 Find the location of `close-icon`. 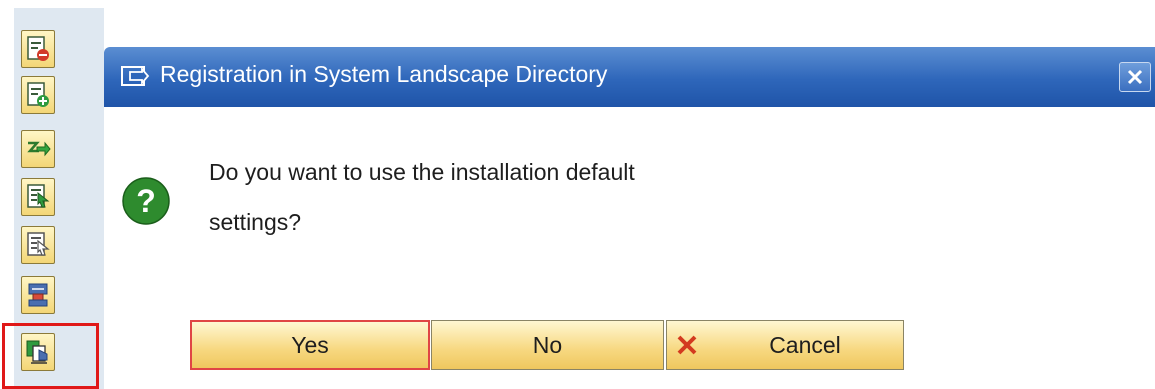

close-icon is located at coordinates (1135, 77).